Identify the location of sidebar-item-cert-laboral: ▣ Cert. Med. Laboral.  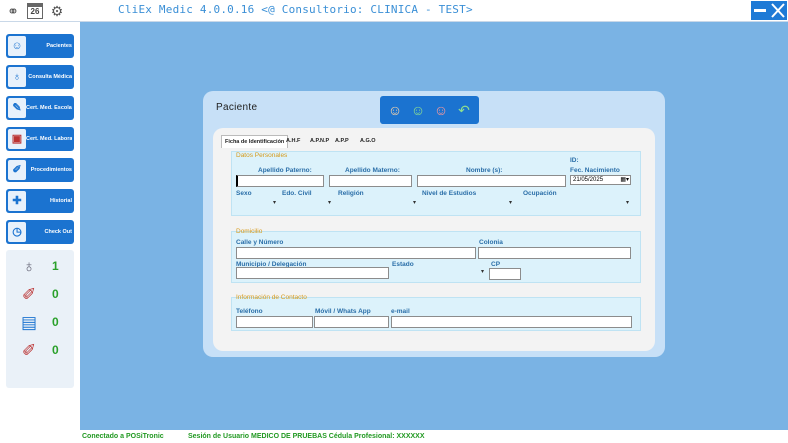
(40, 139).